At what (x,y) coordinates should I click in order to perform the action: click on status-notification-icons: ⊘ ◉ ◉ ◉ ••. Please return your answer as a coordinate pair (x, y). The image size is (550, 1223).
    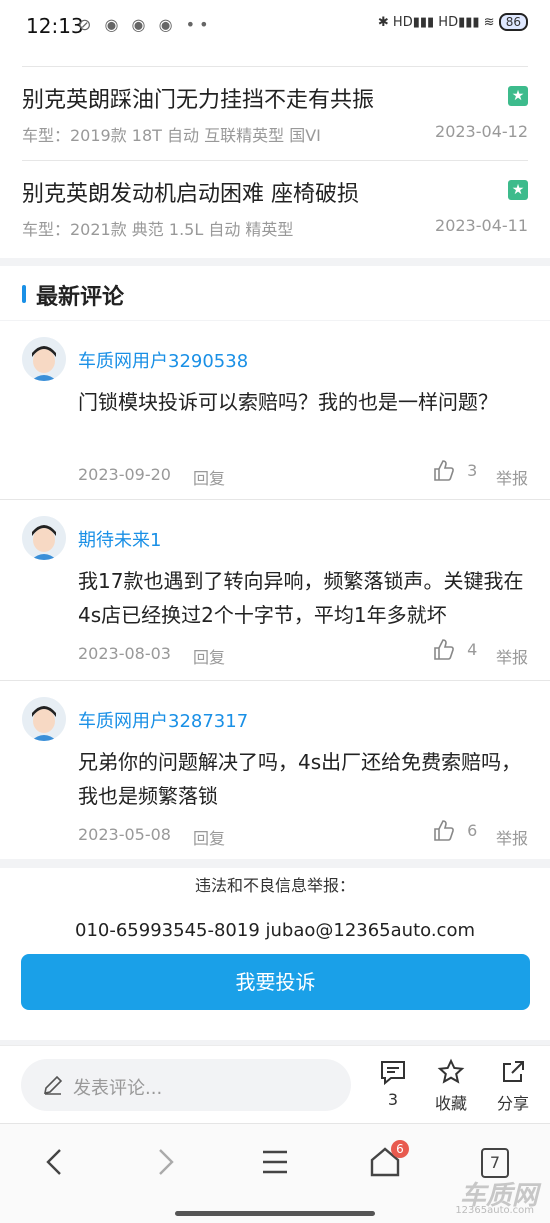
    Looking at the image, I should click on (145, 24).